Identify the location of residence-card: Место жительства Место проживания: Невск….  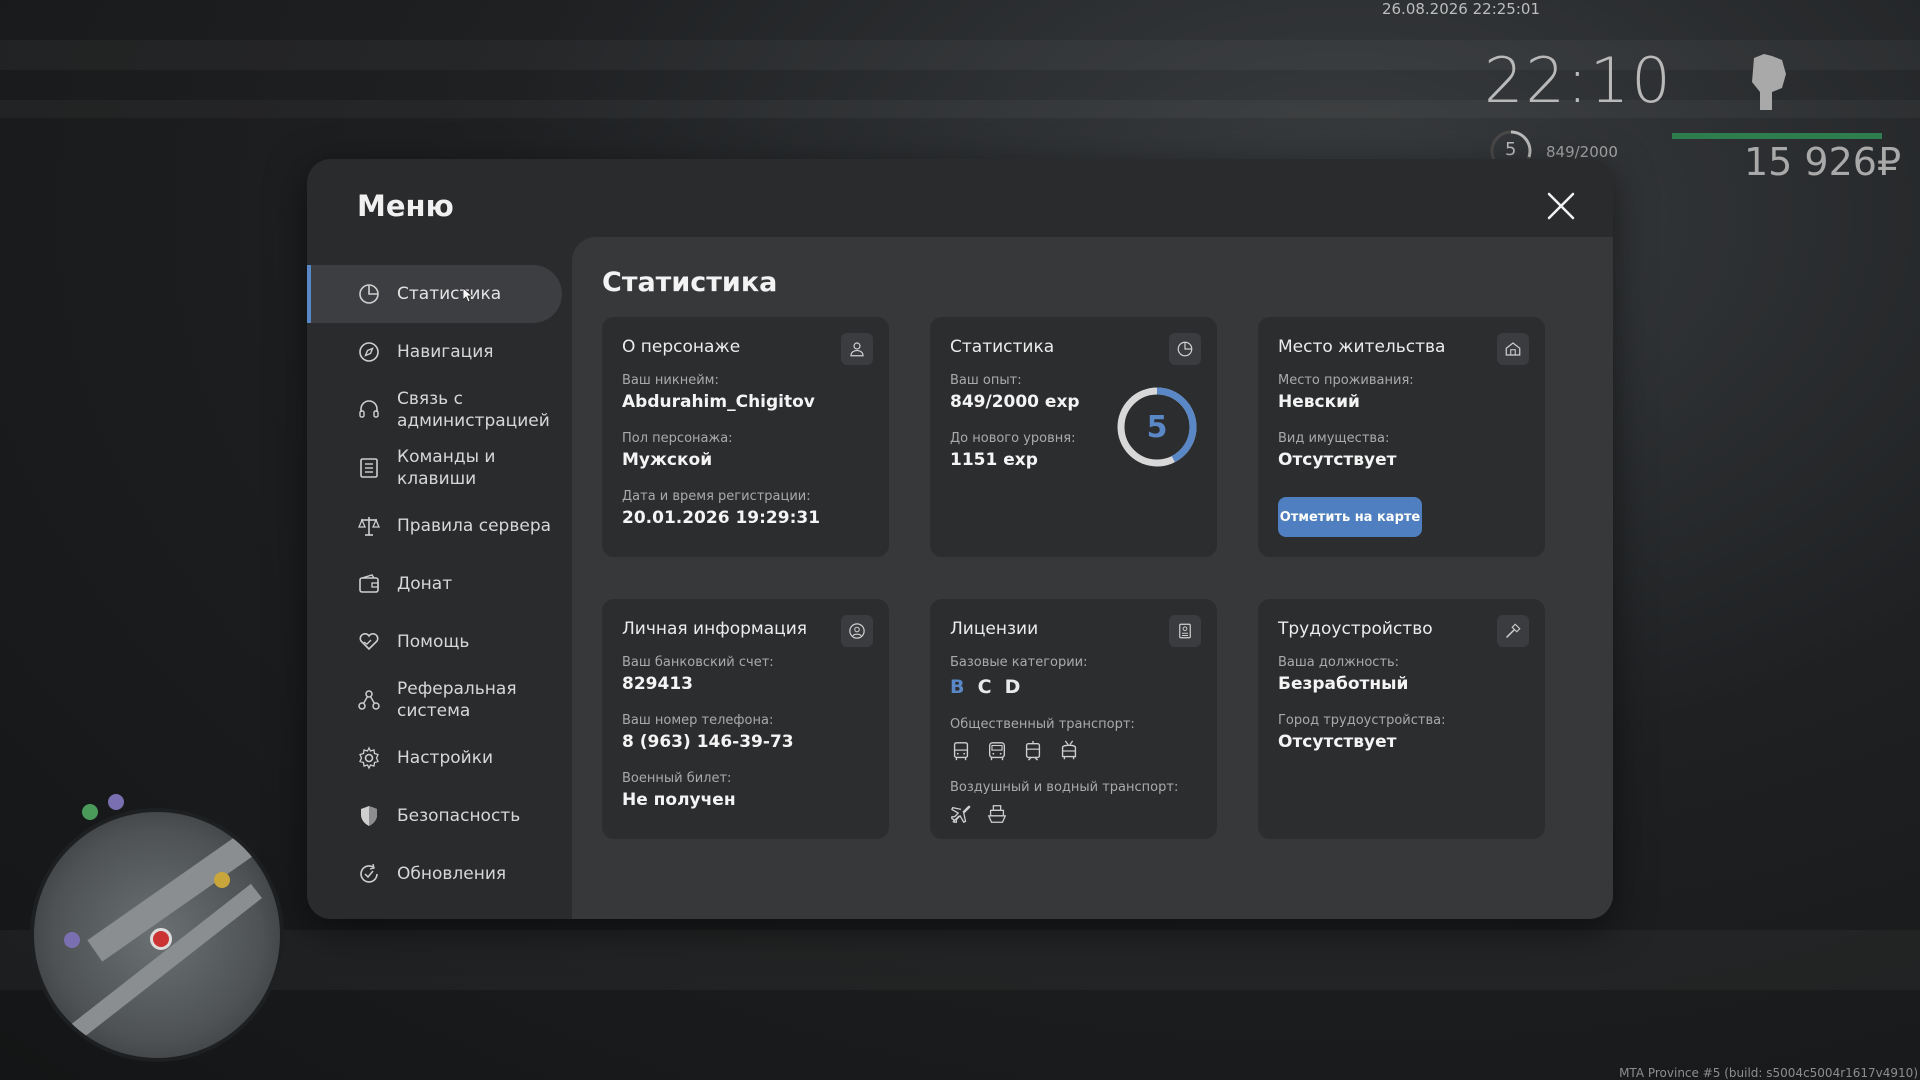
(1401, 437).